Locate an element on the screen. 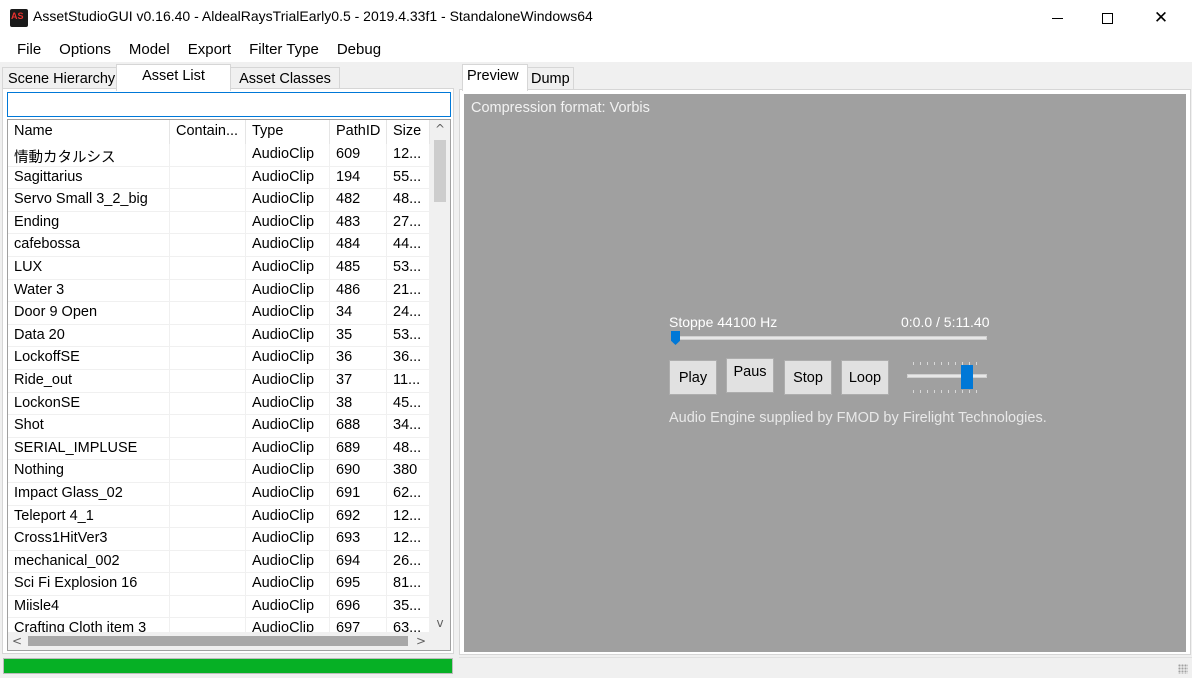 Image resolution: width=1192 pixels, height=678 pixels. cell-name: LockoffSE is located at coordinates (89, 358).